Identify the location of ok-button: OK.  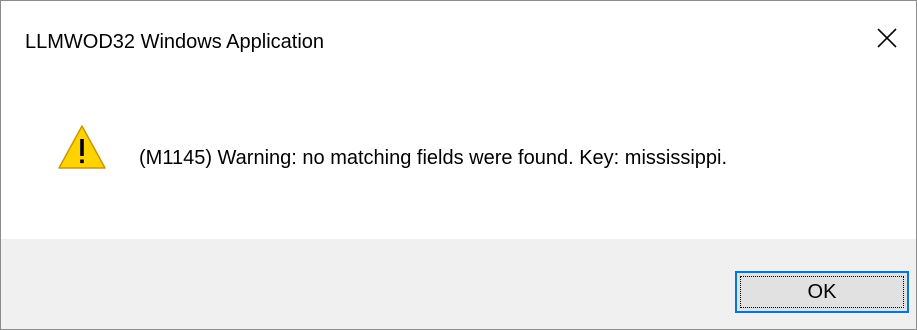
(822, 292).